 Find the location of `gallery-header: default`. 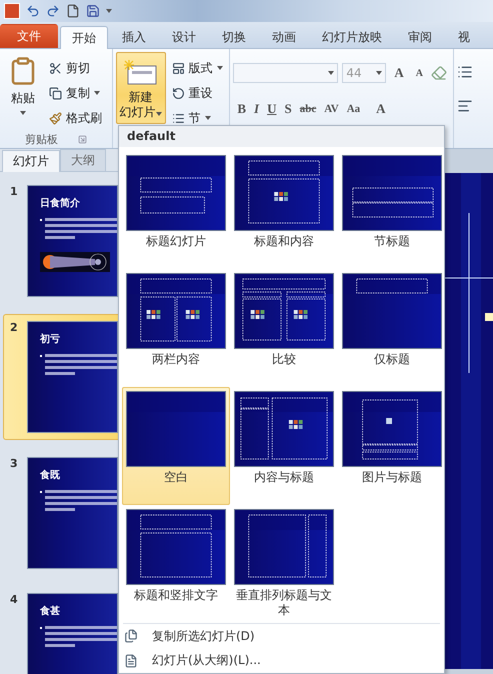

gallery-header: default is located at coordinates (281, 136).